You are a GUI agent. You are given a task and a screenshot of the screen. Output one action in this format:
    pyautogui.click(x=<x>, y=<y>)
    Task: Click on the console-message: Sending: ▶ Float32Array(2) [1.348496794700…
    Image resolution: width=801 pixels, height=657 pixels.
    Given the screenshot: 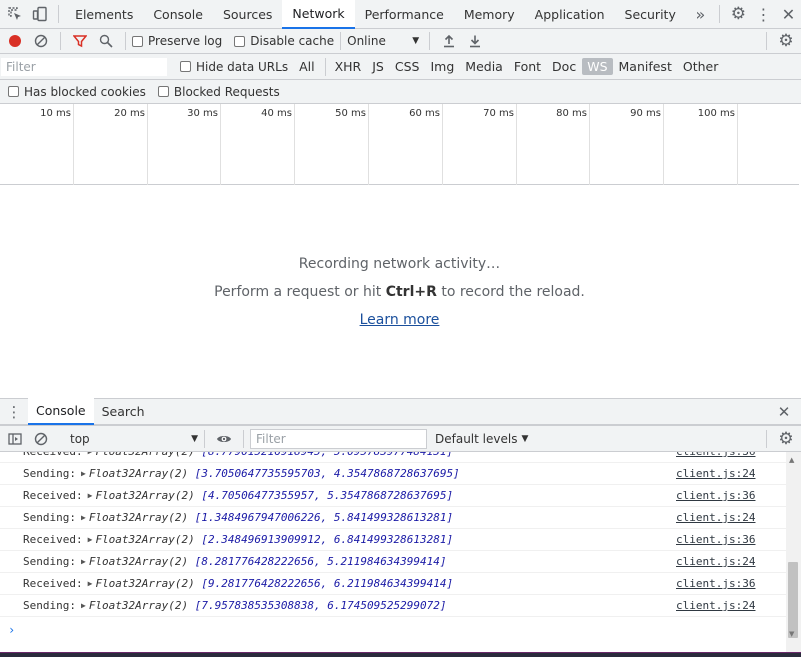 What is the action you would take?
    pyautogui.click(x=393, y=518)
    